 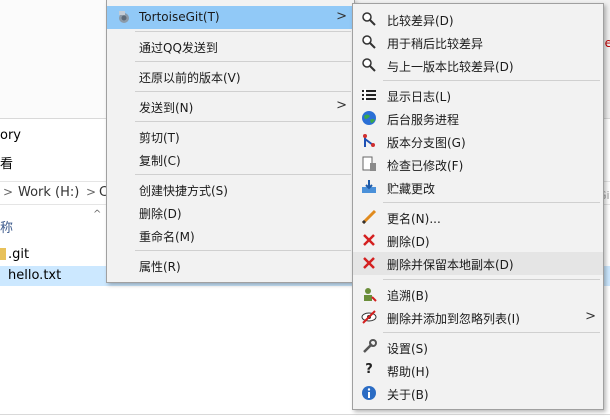 I want to click on submenu-item-daemon: 后台服务进程, so click(x=478, y=118).